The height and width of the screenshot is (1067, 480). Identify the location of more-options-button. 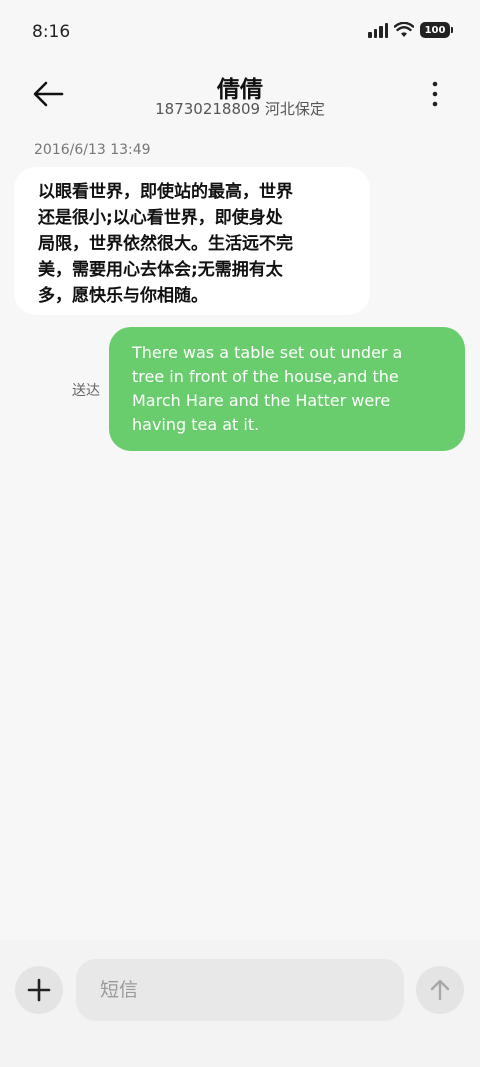
(435, 94).